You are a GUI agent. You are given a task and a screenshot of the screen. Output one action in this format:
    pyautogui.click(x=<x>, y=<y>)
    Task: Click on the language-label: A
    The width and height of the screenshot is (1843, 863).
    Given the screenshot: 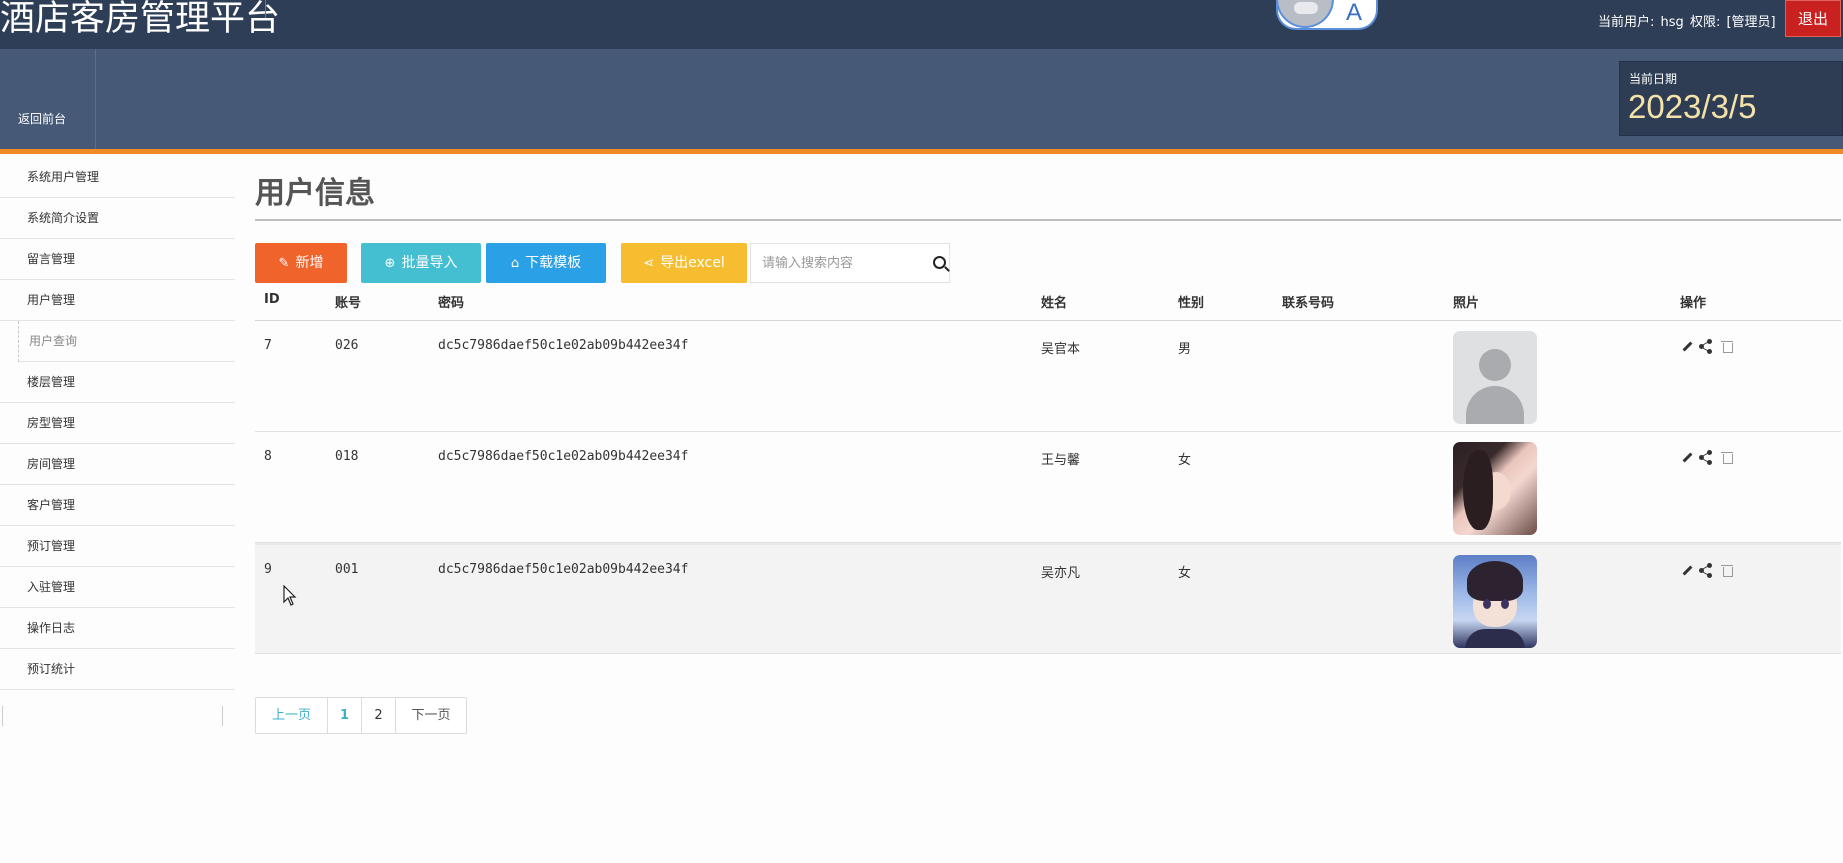 What is the action you would take?
    pyautogui.click(x=1354, y=13)
    